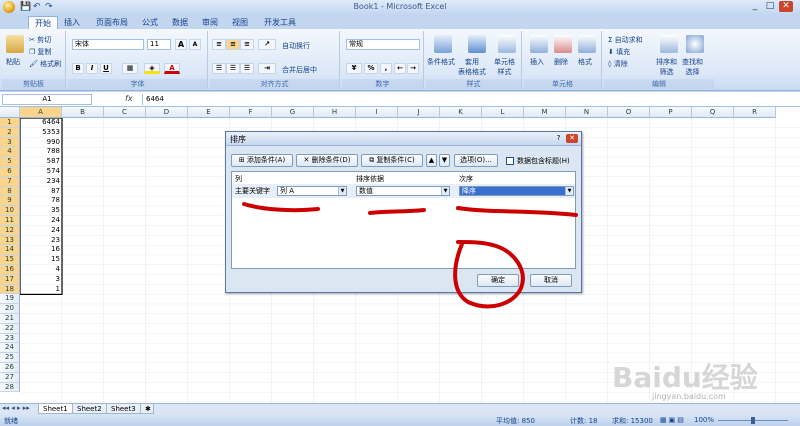 The width and height of the screenshot is (800, 426). I want to click on underline-order-mark, so click(517, 211).